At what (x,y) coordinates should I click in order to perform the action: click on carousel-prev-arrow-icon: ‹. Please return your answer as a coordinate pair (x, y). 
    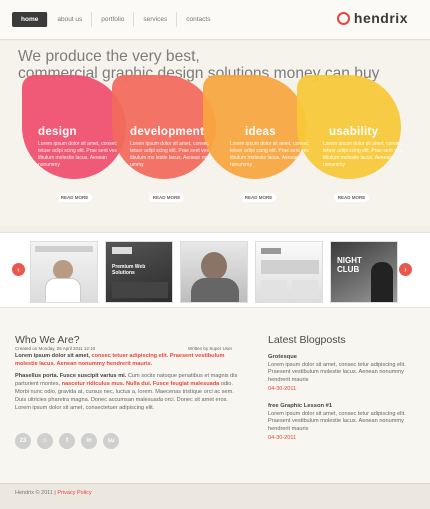
    Looking at the image, I should click on (18, 269).